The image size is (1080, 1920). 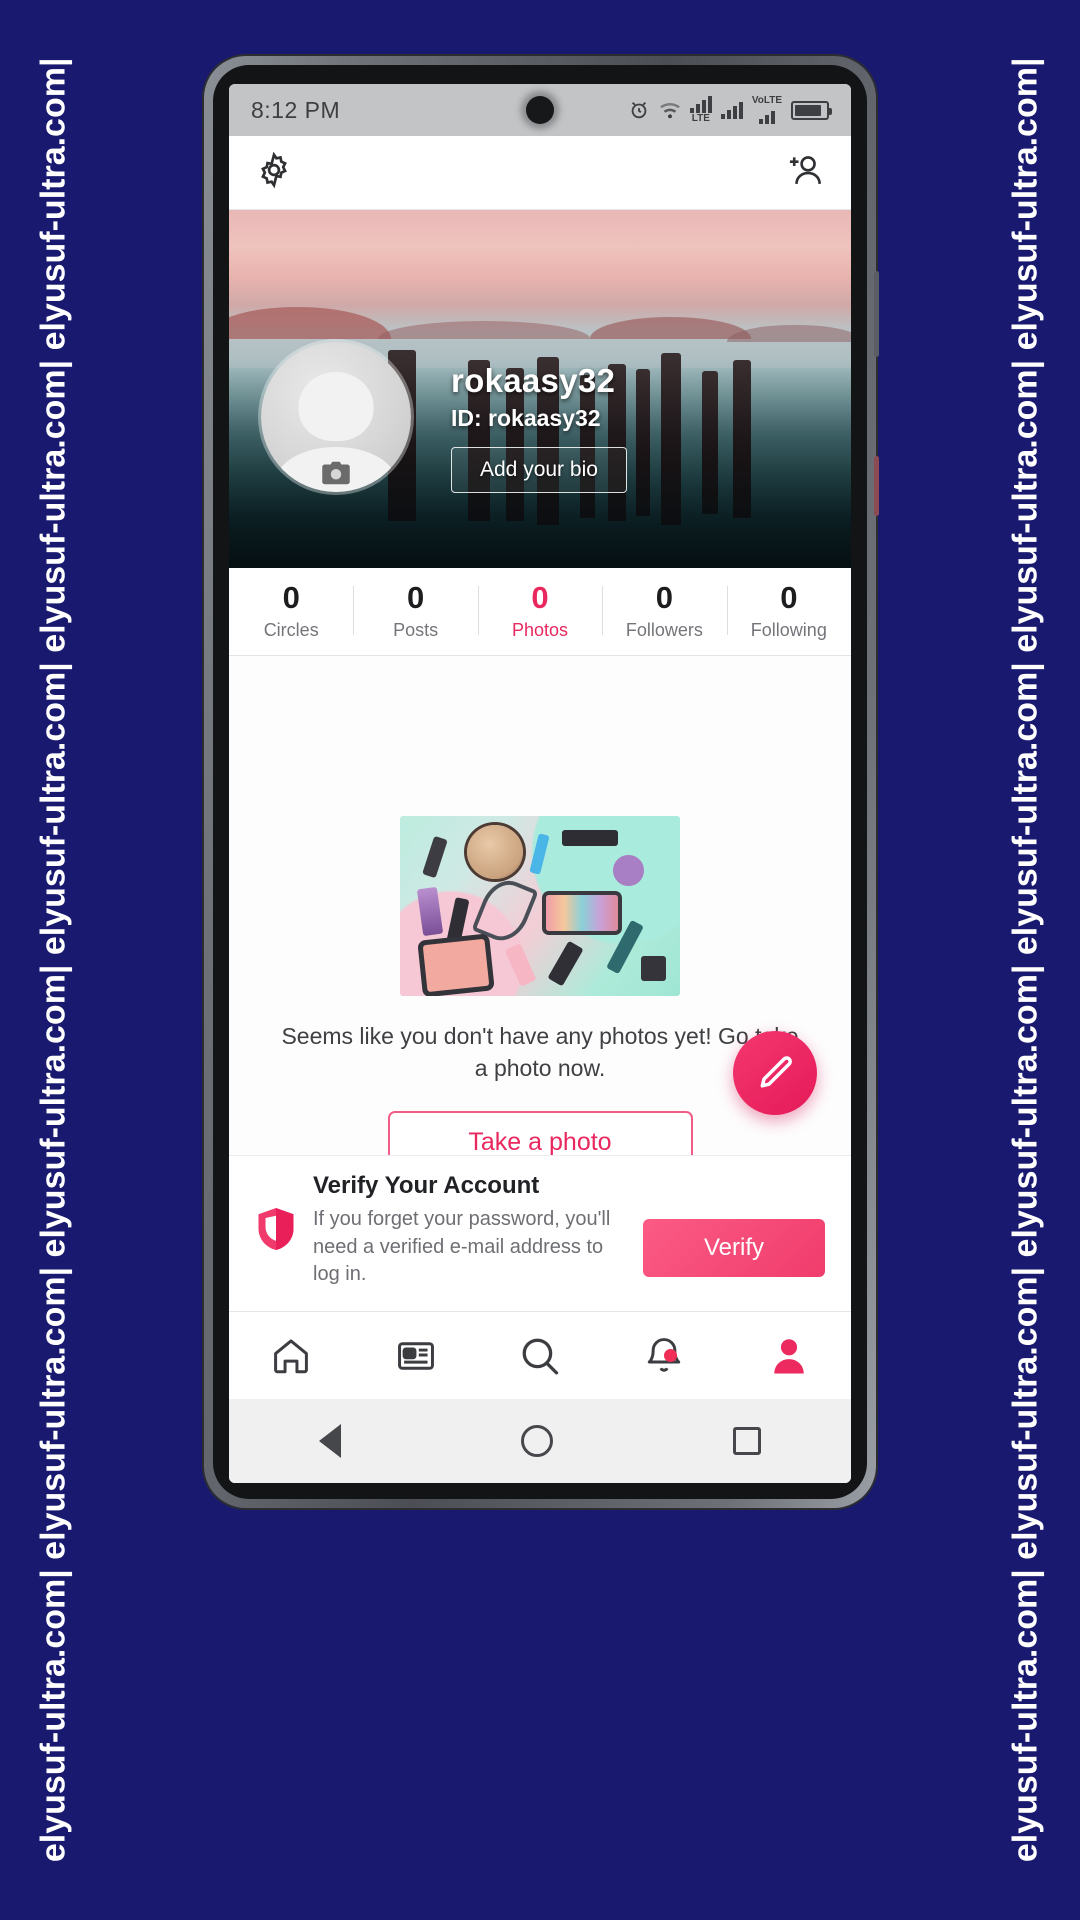 I want to click on alarm-icon, so click(x=639, y=110).